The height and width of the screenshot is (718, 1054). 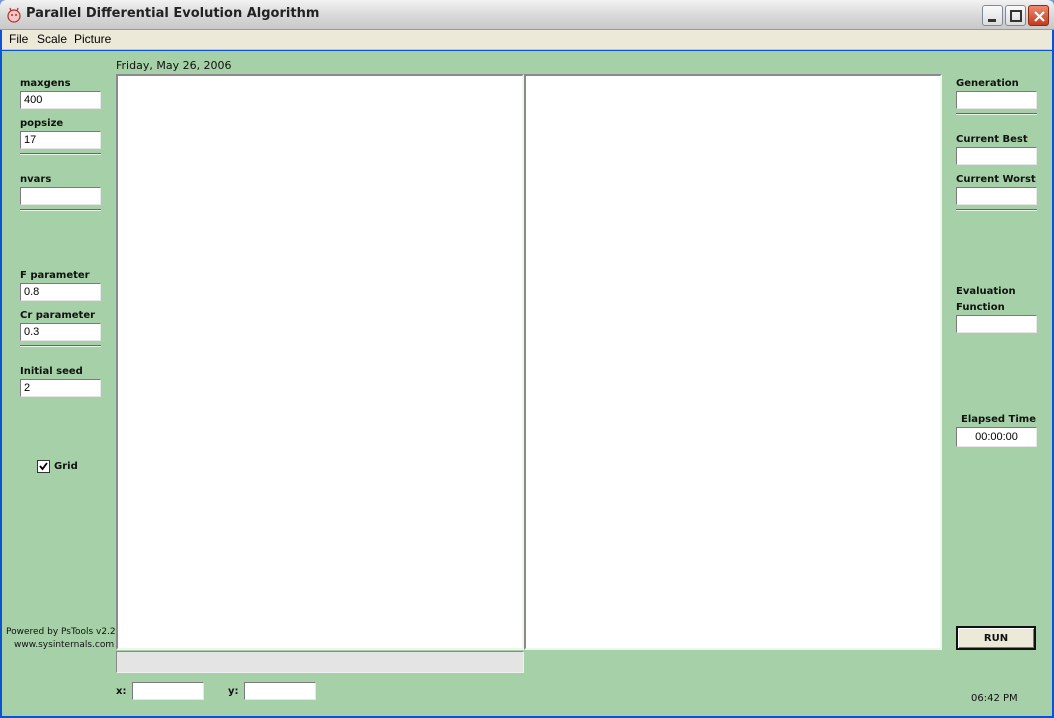 What do you see at coordinates (320, 662) in the screenshot?
I see `status-bar` at bounding box center [320, 662].